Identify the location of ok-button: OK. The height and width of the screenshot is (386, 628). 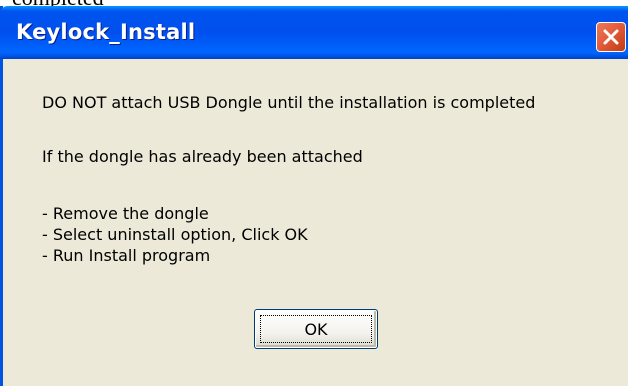
(316, 329).